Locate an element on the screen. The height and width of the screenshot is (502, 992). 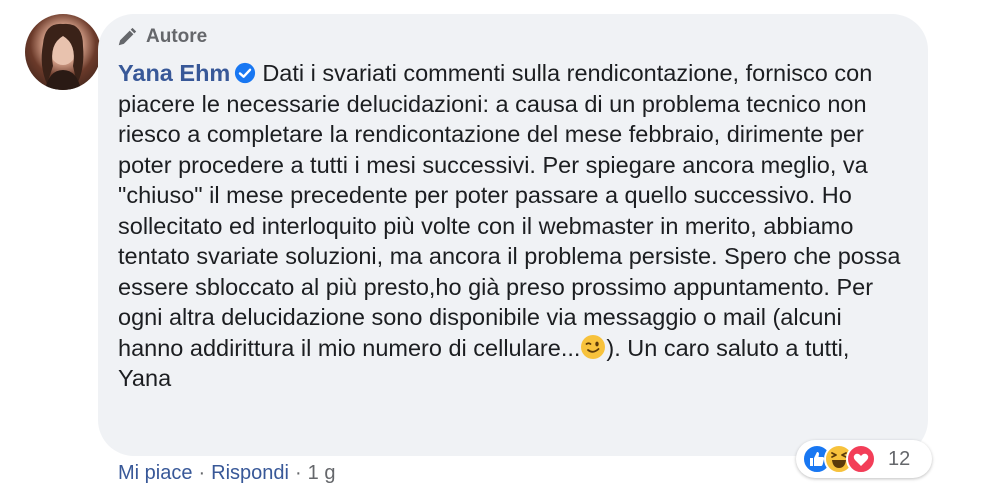
like-link: Mi piace is located at coordinates (155, 473).